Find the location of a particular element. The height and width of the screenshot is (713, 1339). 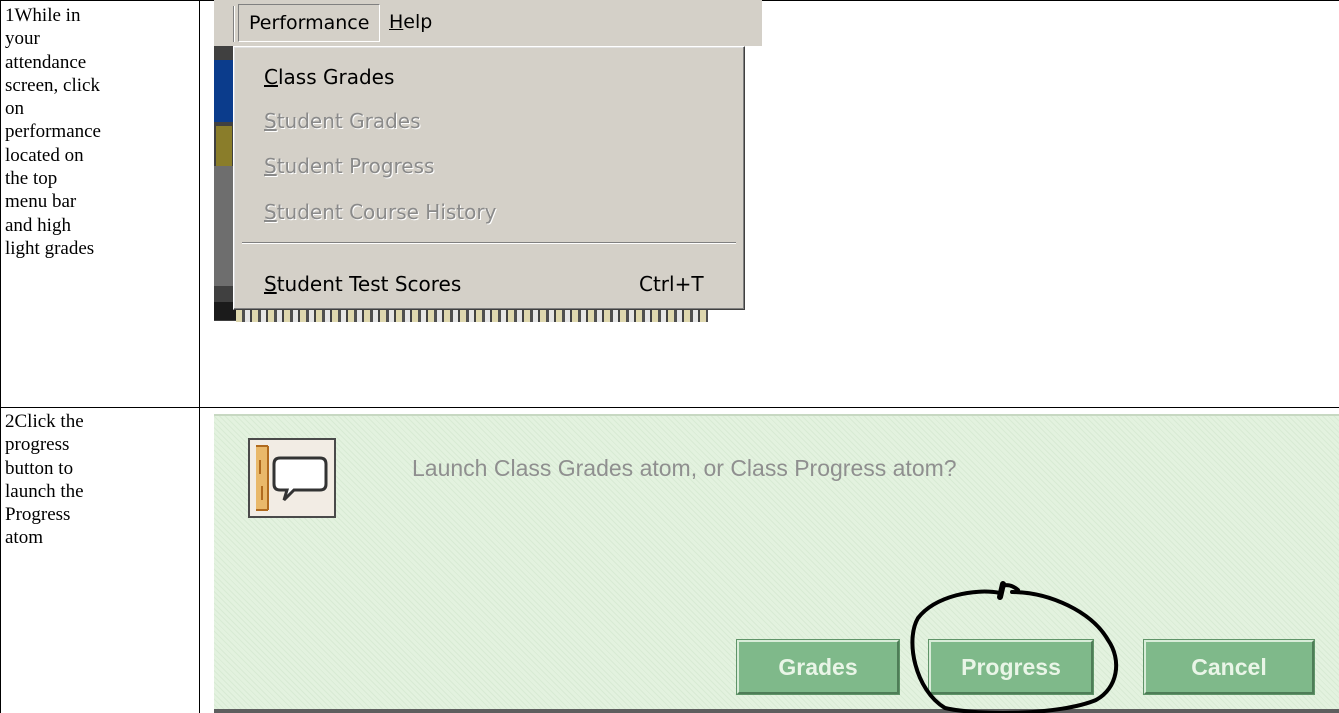

menu-separator-highlight is located at coordinates (489, 243).